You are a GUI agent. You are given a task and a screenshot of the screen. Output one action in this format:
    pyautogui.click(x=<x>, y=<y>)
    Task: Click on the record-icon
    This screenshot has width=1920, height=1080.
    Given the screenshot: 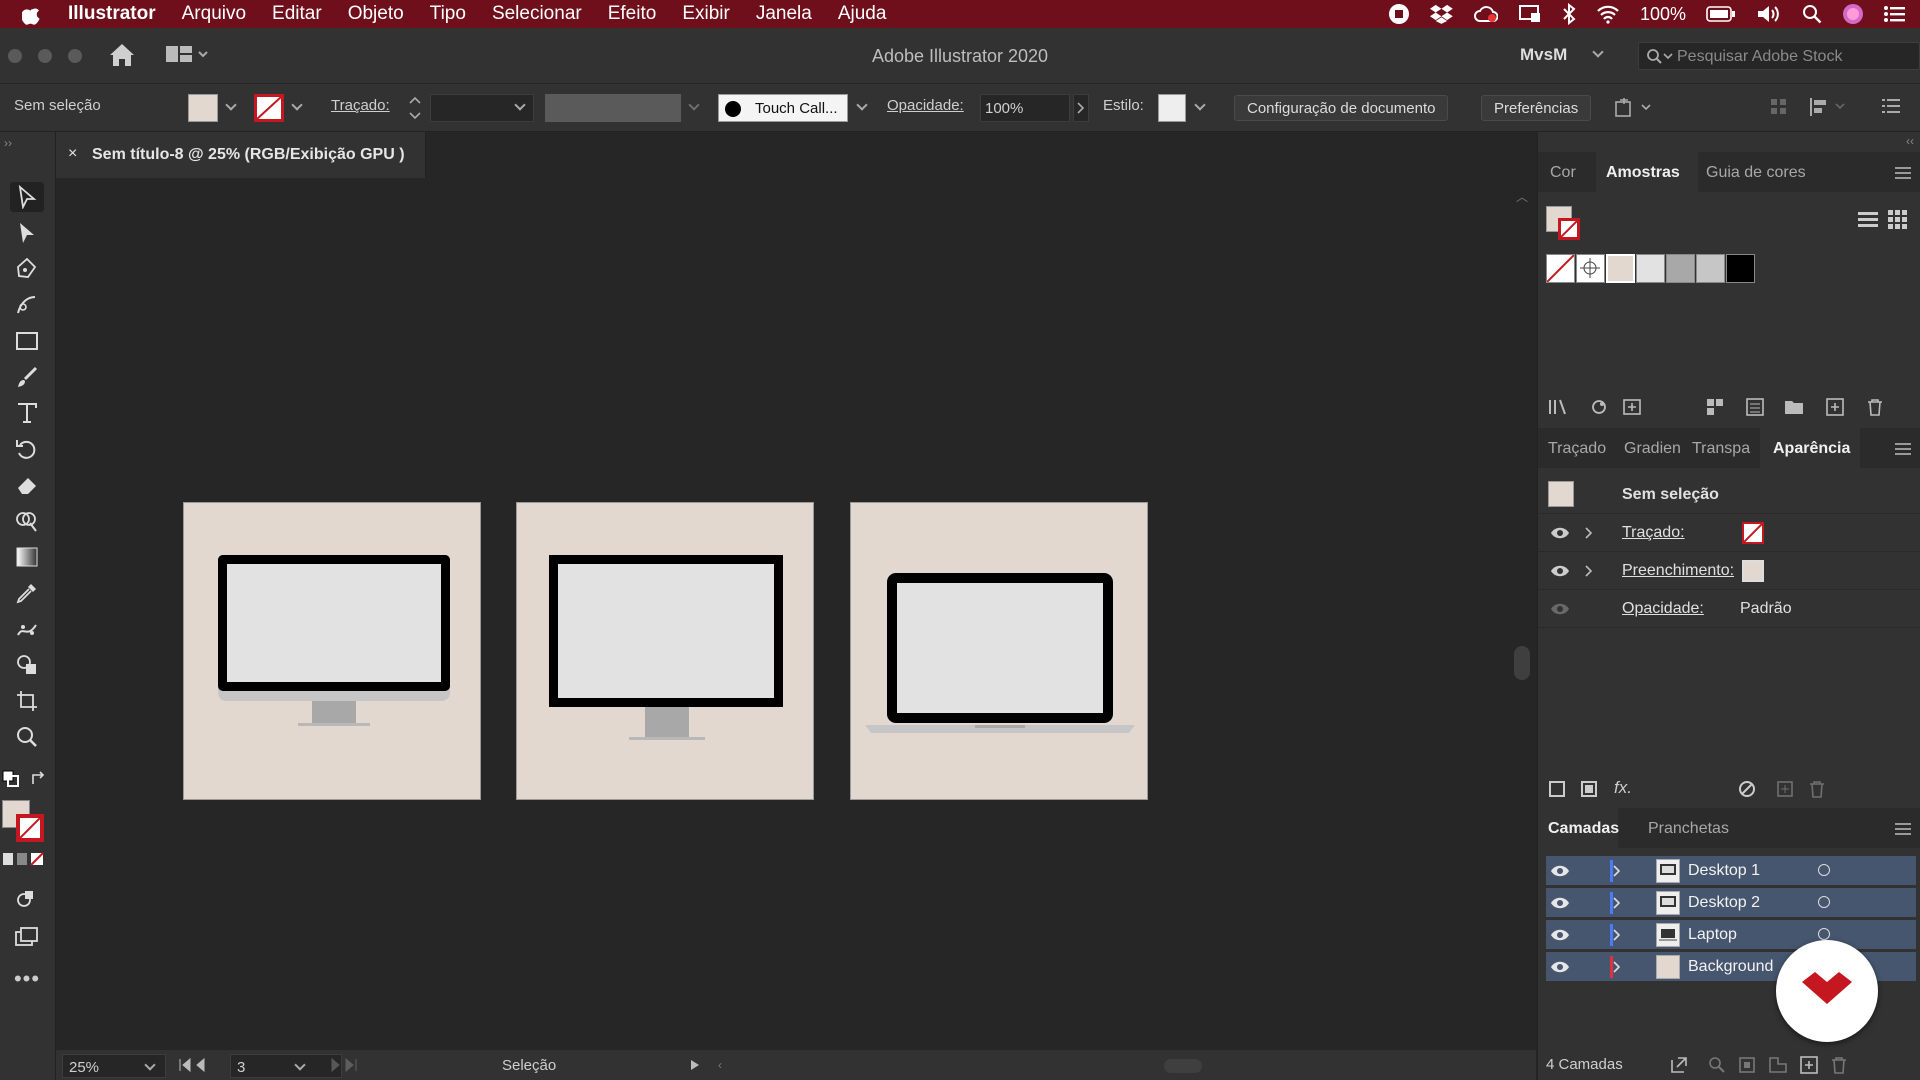 What is the action you would take?
    pyautogui.click(x=1399, y=14)
    